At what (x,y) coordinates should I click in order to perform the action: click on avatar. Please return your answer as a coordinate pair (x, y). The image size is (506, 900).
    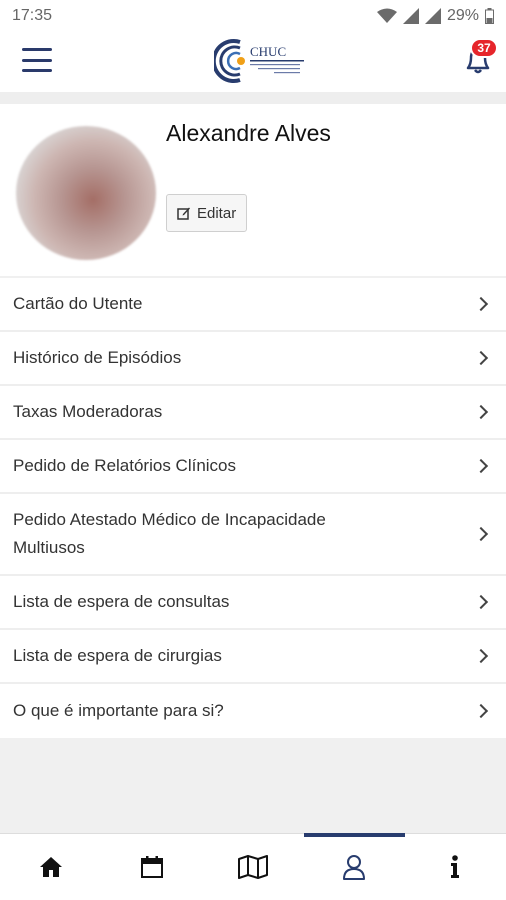
    Looking at the image, I should click on (86, 193).